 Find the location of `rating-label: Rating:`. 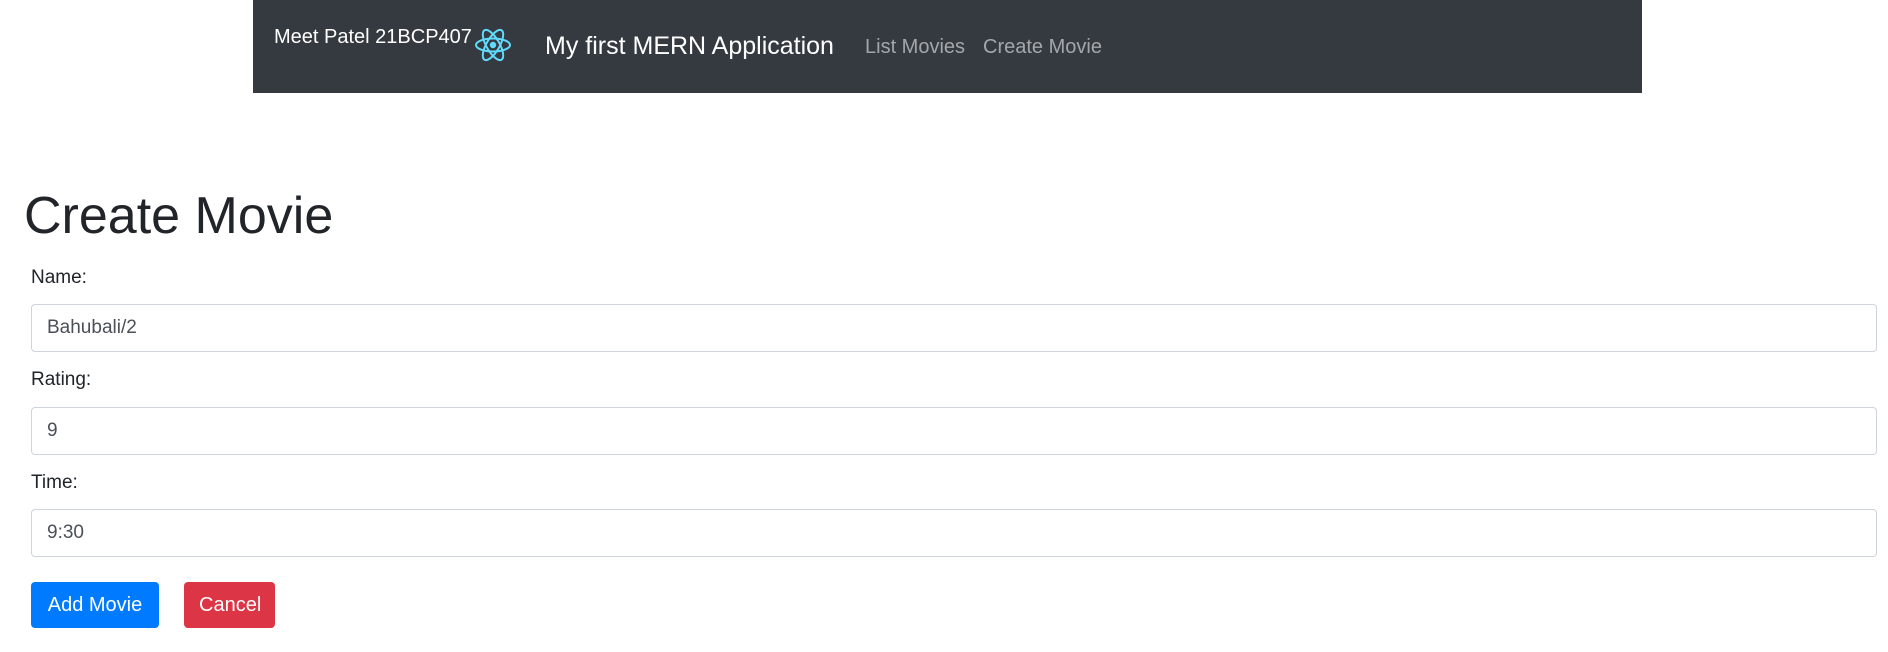

rating-label: Rating: is located at coordinates (61, 379).